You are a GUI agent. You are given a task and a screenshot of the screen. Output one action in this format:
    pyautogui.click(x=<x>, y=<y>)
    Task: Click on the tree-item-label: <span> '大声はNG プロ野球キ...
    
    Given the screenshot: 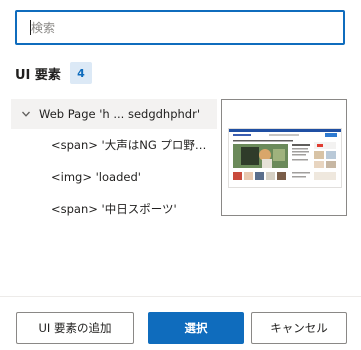 What is the action you would take?
    pyautogui.click(x=134, y=145)
    